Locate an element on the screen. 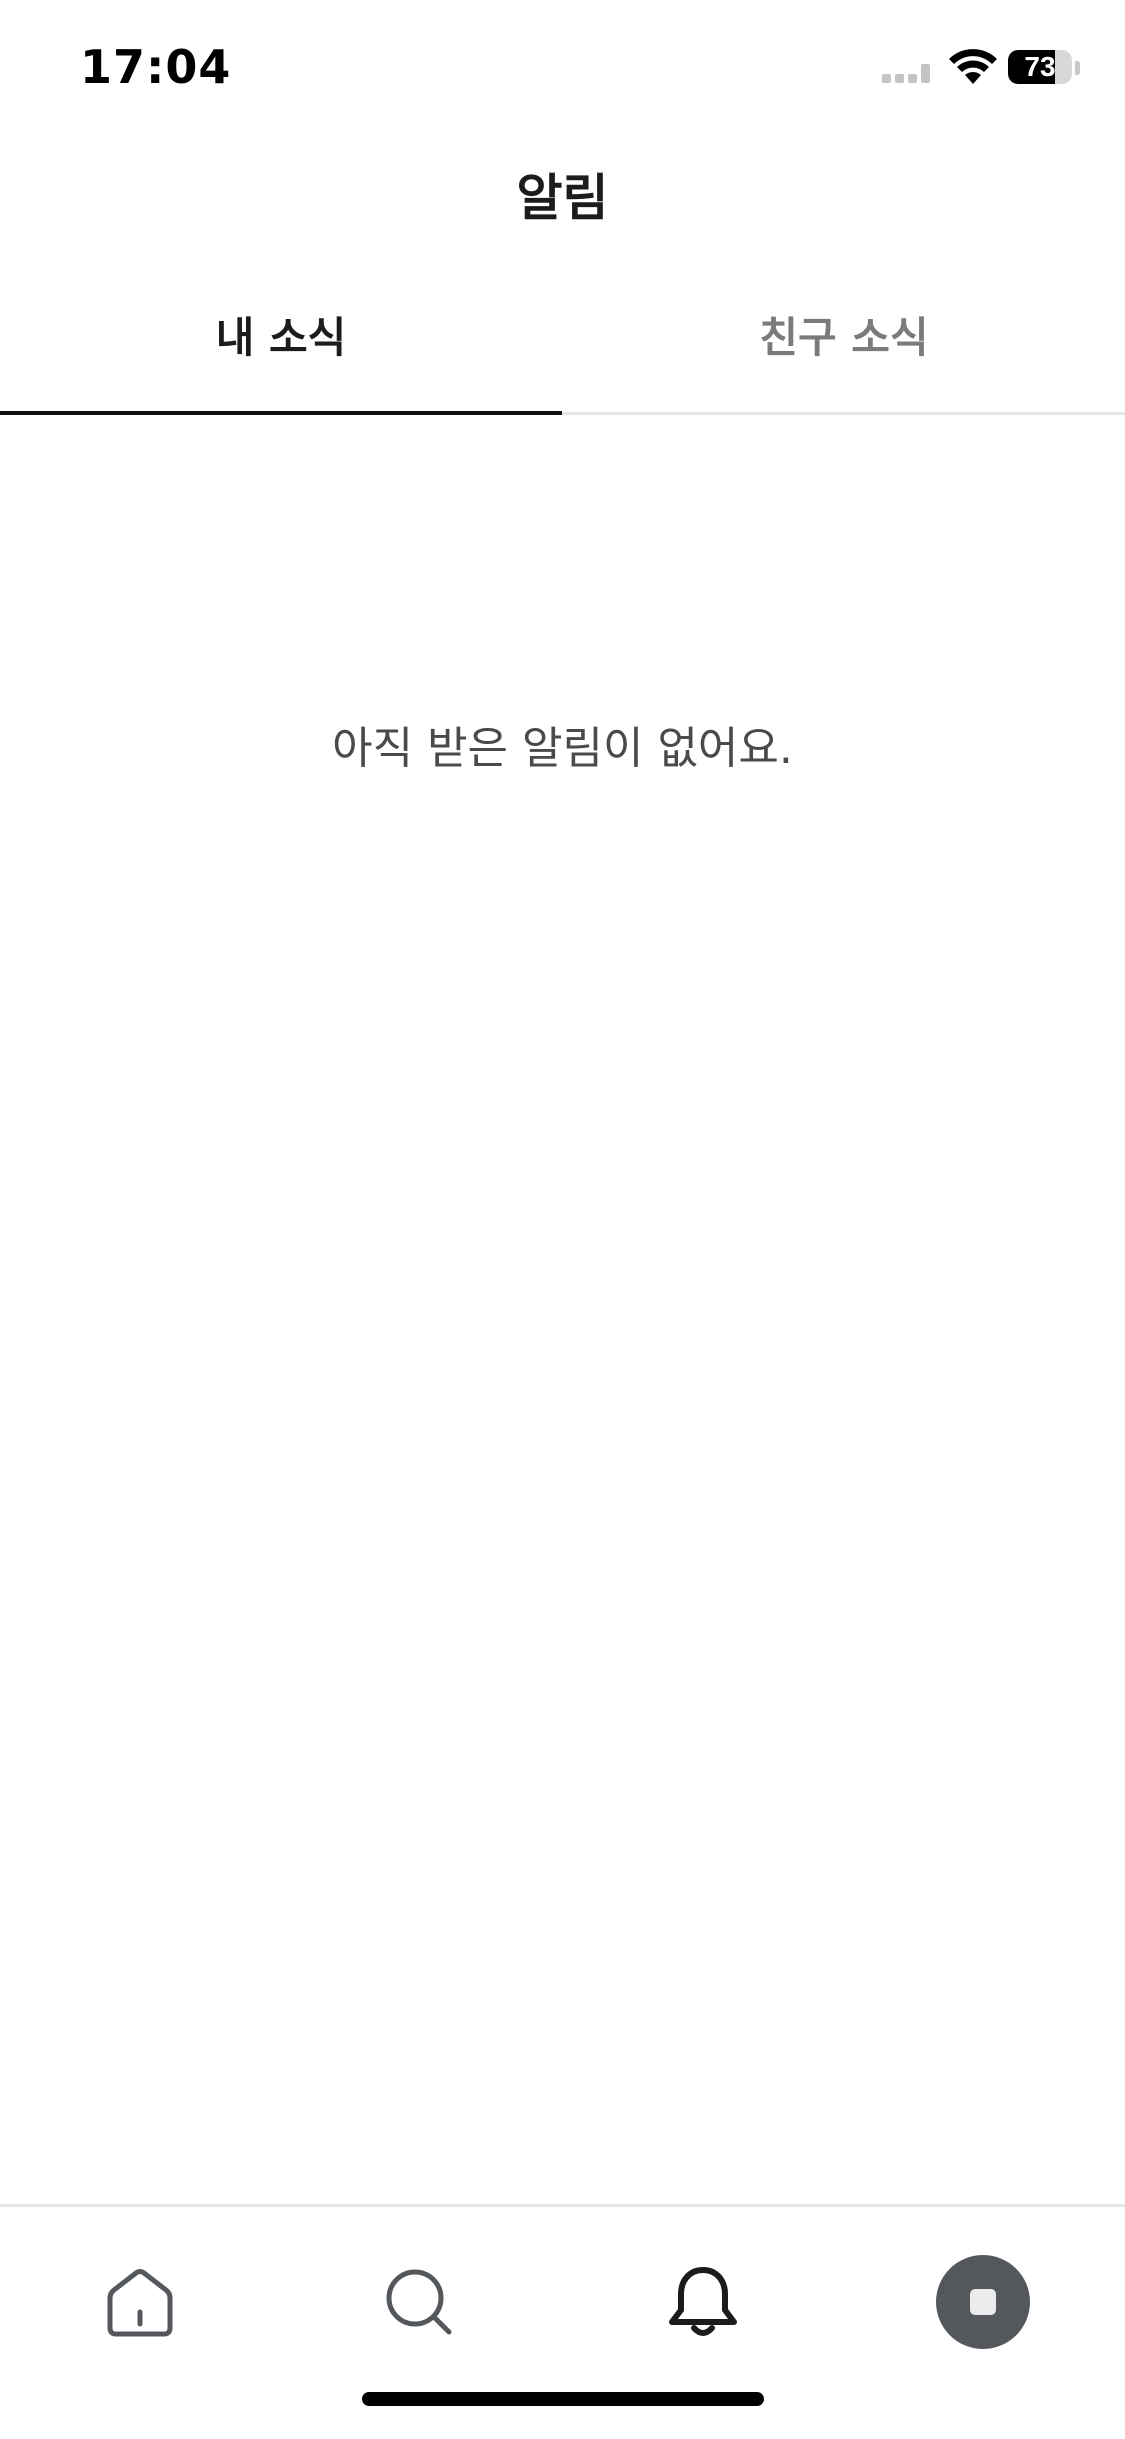 The width and height of the screenshot is (1125, 2439). nav-profile-button is located at coordinates (983, 2302).